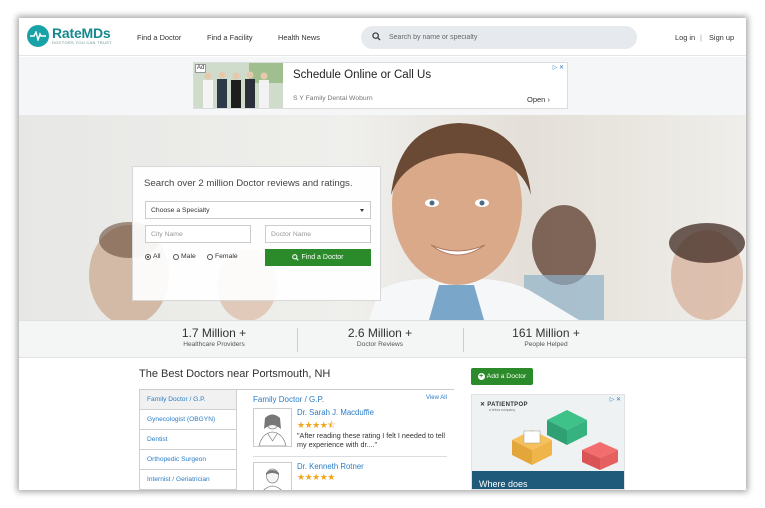  Describe the element at coordinates (81, 33) in the screenshot. I see `logo-name: RateMDs` at that location.